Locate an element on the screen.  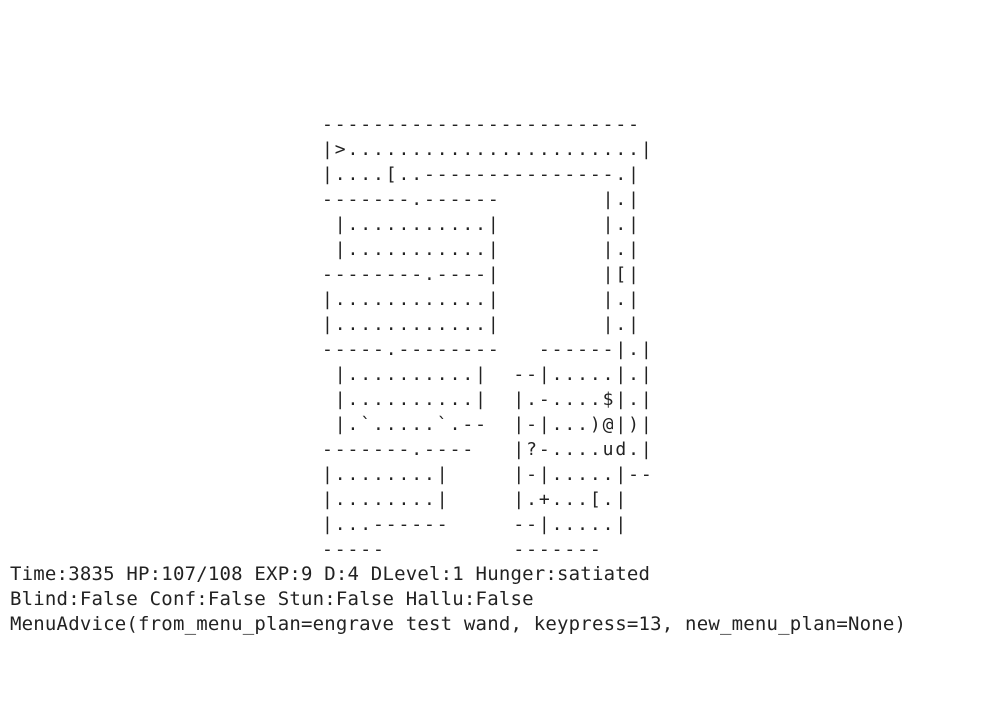
map-row: -----.-------- ------|.| is located at coordinates (488, 349).